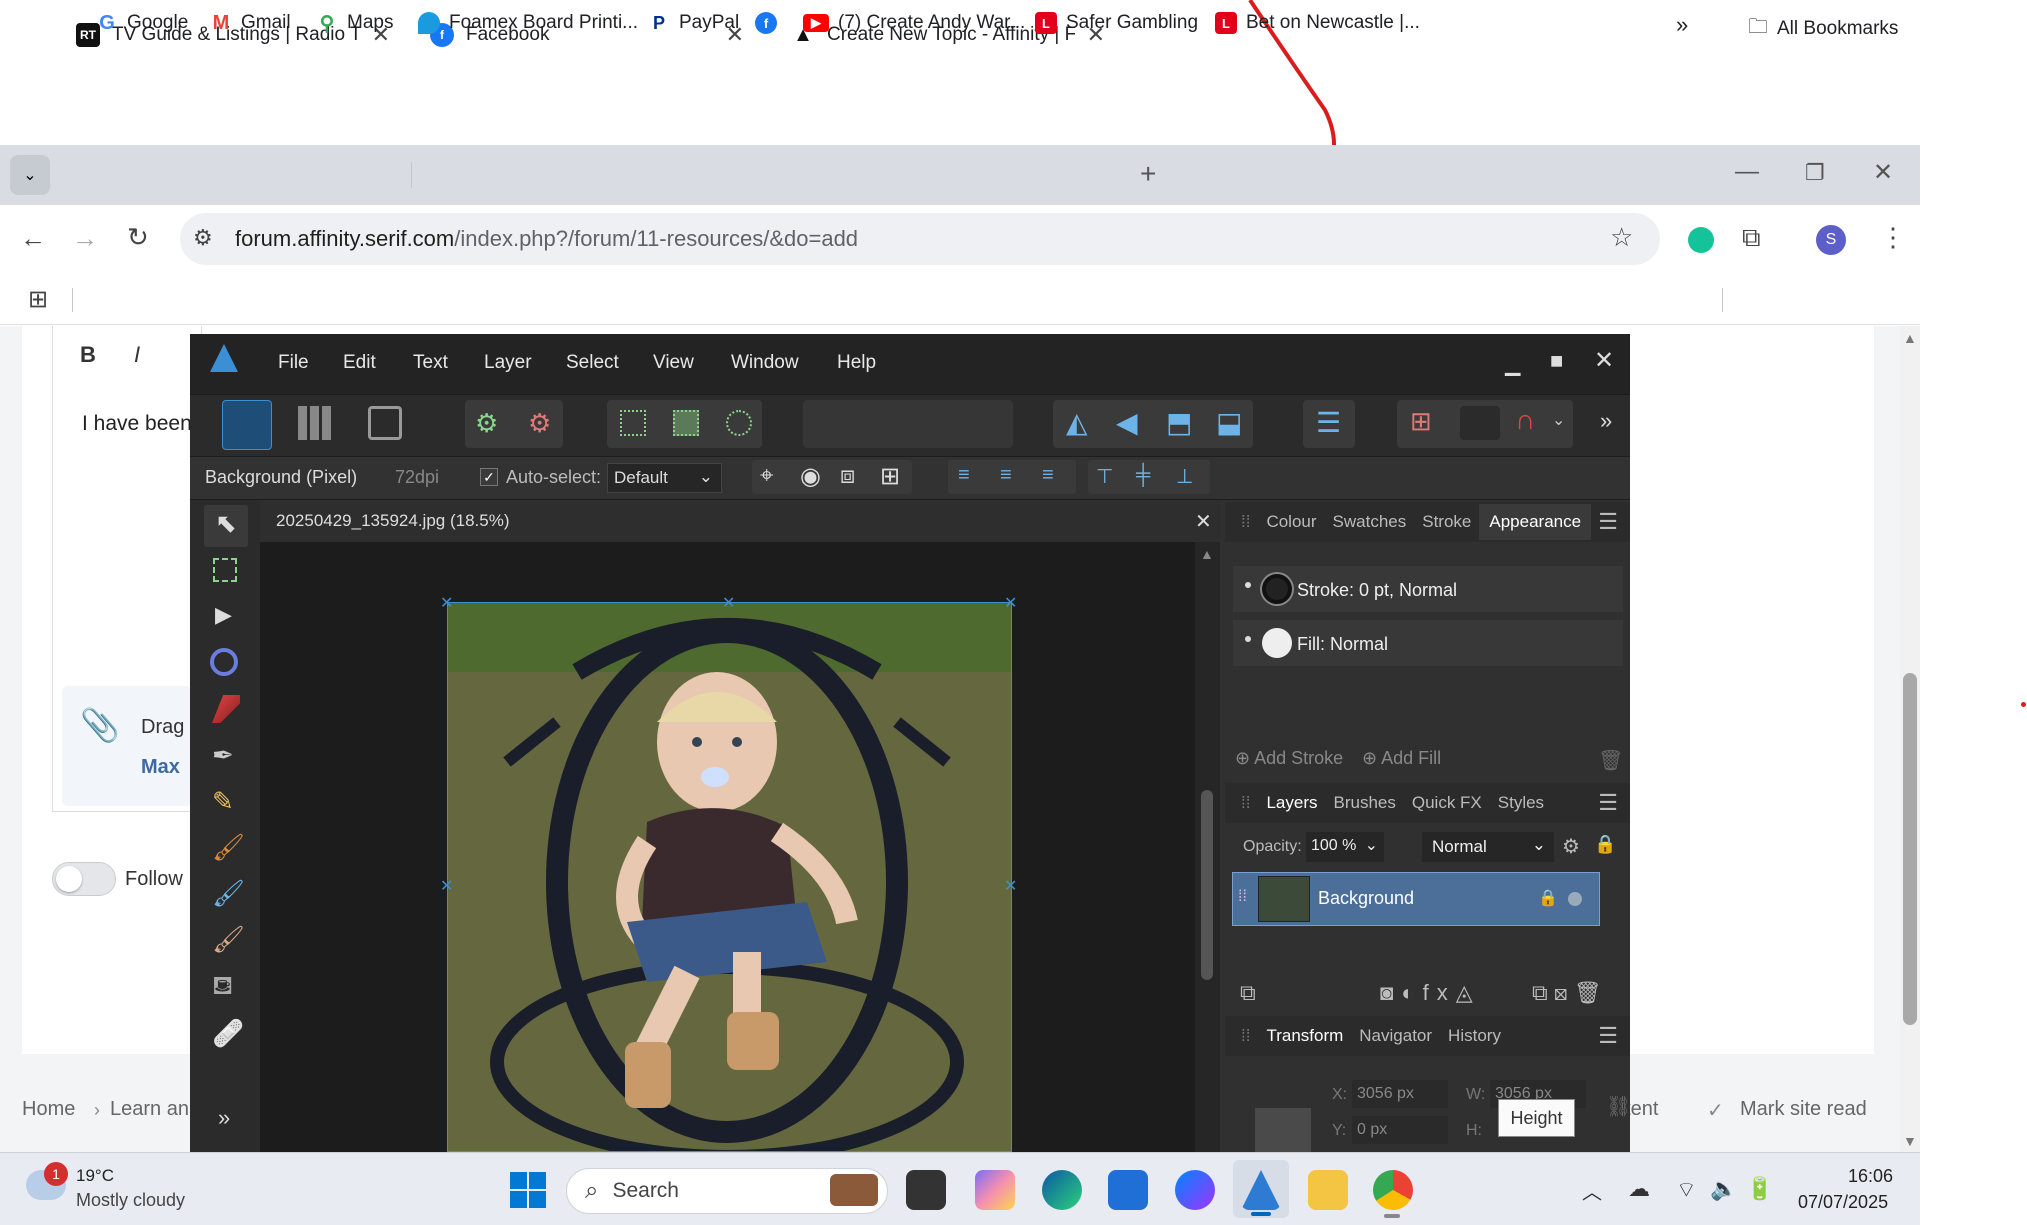 This screenshot has width=2027, height=1225. I want to click on clock-date: 07/07/2025, so click(1843, 1202).